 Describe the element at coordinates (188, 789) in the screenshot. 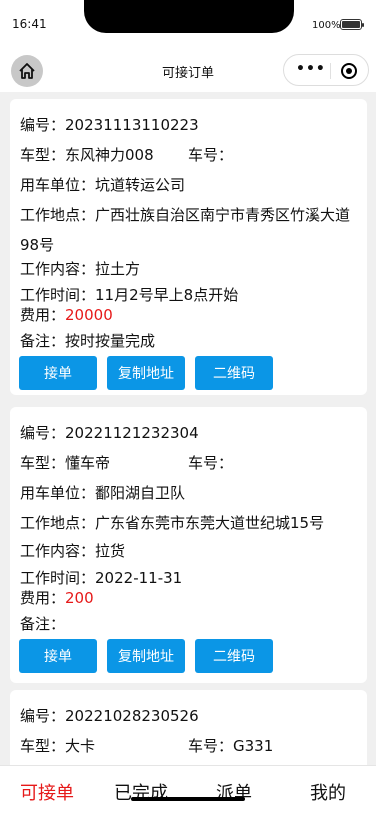

I see `tab-bar: 可接单 已完成 派单 我的` at that location.